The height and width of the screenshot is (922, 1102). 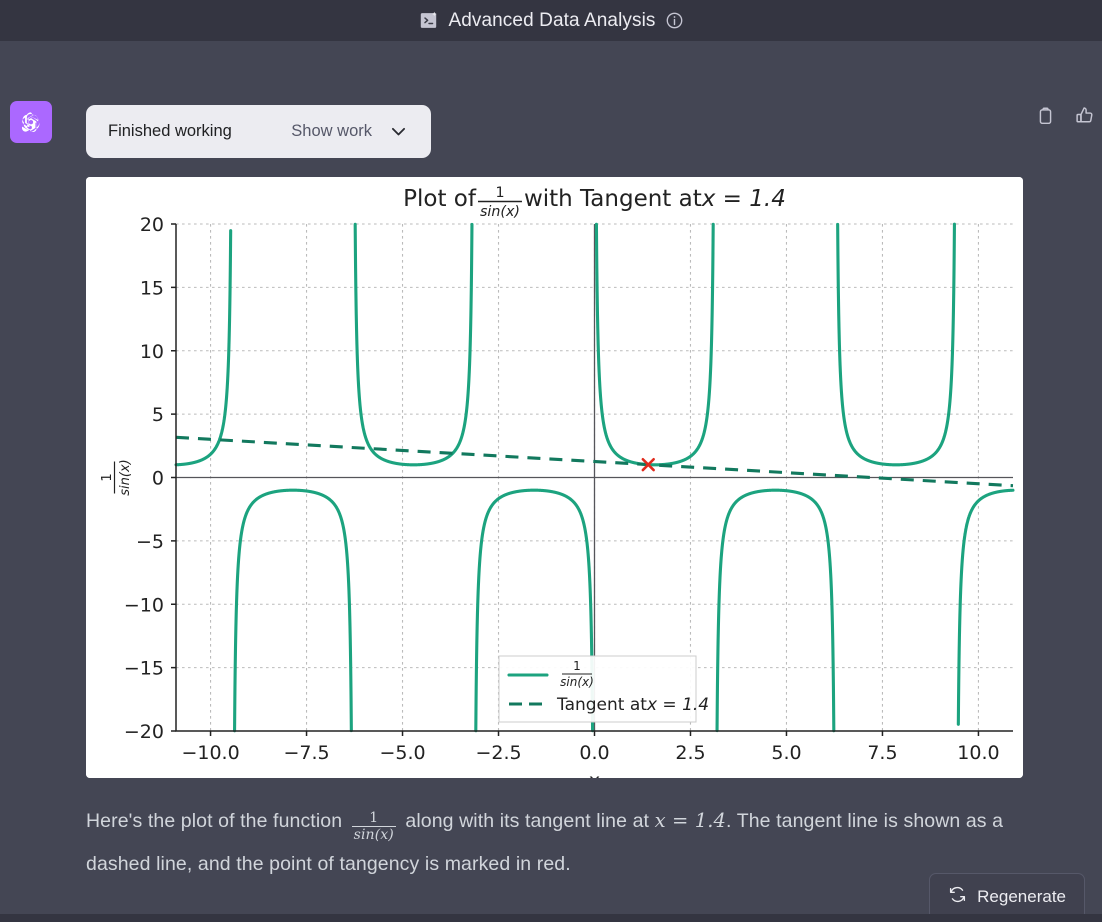 What do you see at coordinates (428, 20) in the screenshot?
I see `advanced-data-analysis-icon` at bounding box center [428, 20].